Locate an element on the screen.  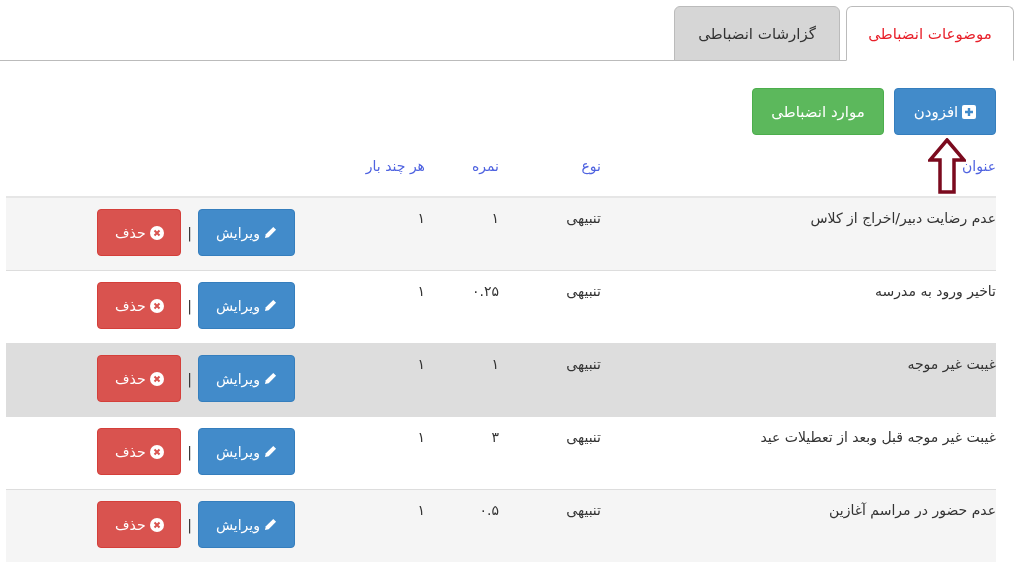
disciplinary-items-button: موارد انضباطی is located at coordinates (818, 111).